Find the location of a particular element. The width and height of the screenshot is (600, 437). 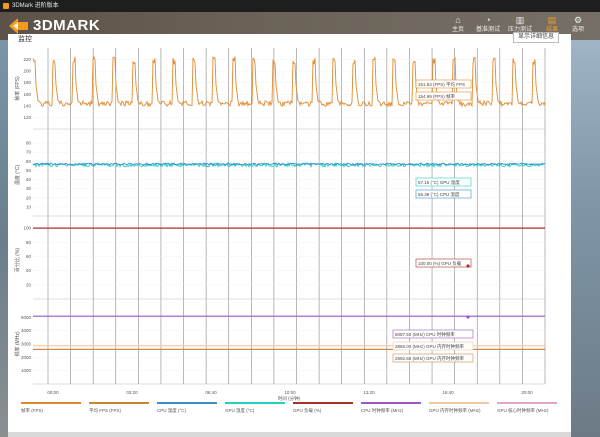

annotation-label: 151.63 (FPS) 平均 FPS is located at coordinates (441, 84).